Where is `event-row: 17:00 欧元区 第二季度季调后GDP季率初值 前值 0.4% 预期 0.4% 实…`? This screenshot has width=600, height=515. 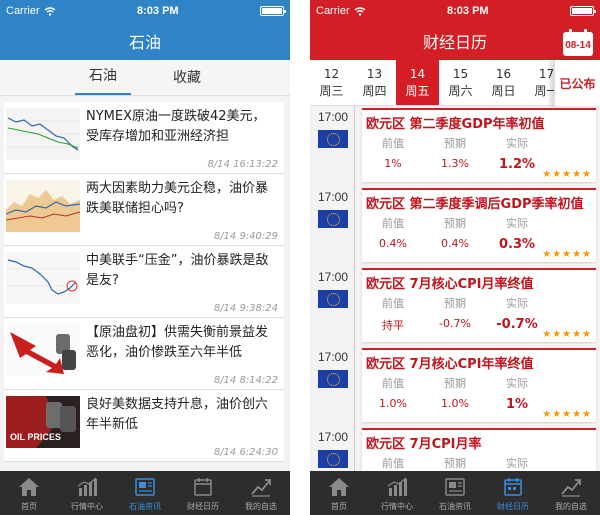 event-row: 17:00 欧元区 第二季度季调后GDP季率初值 前值 0.4% 预期 0.4% 实… is located at coordinates (455, 226).